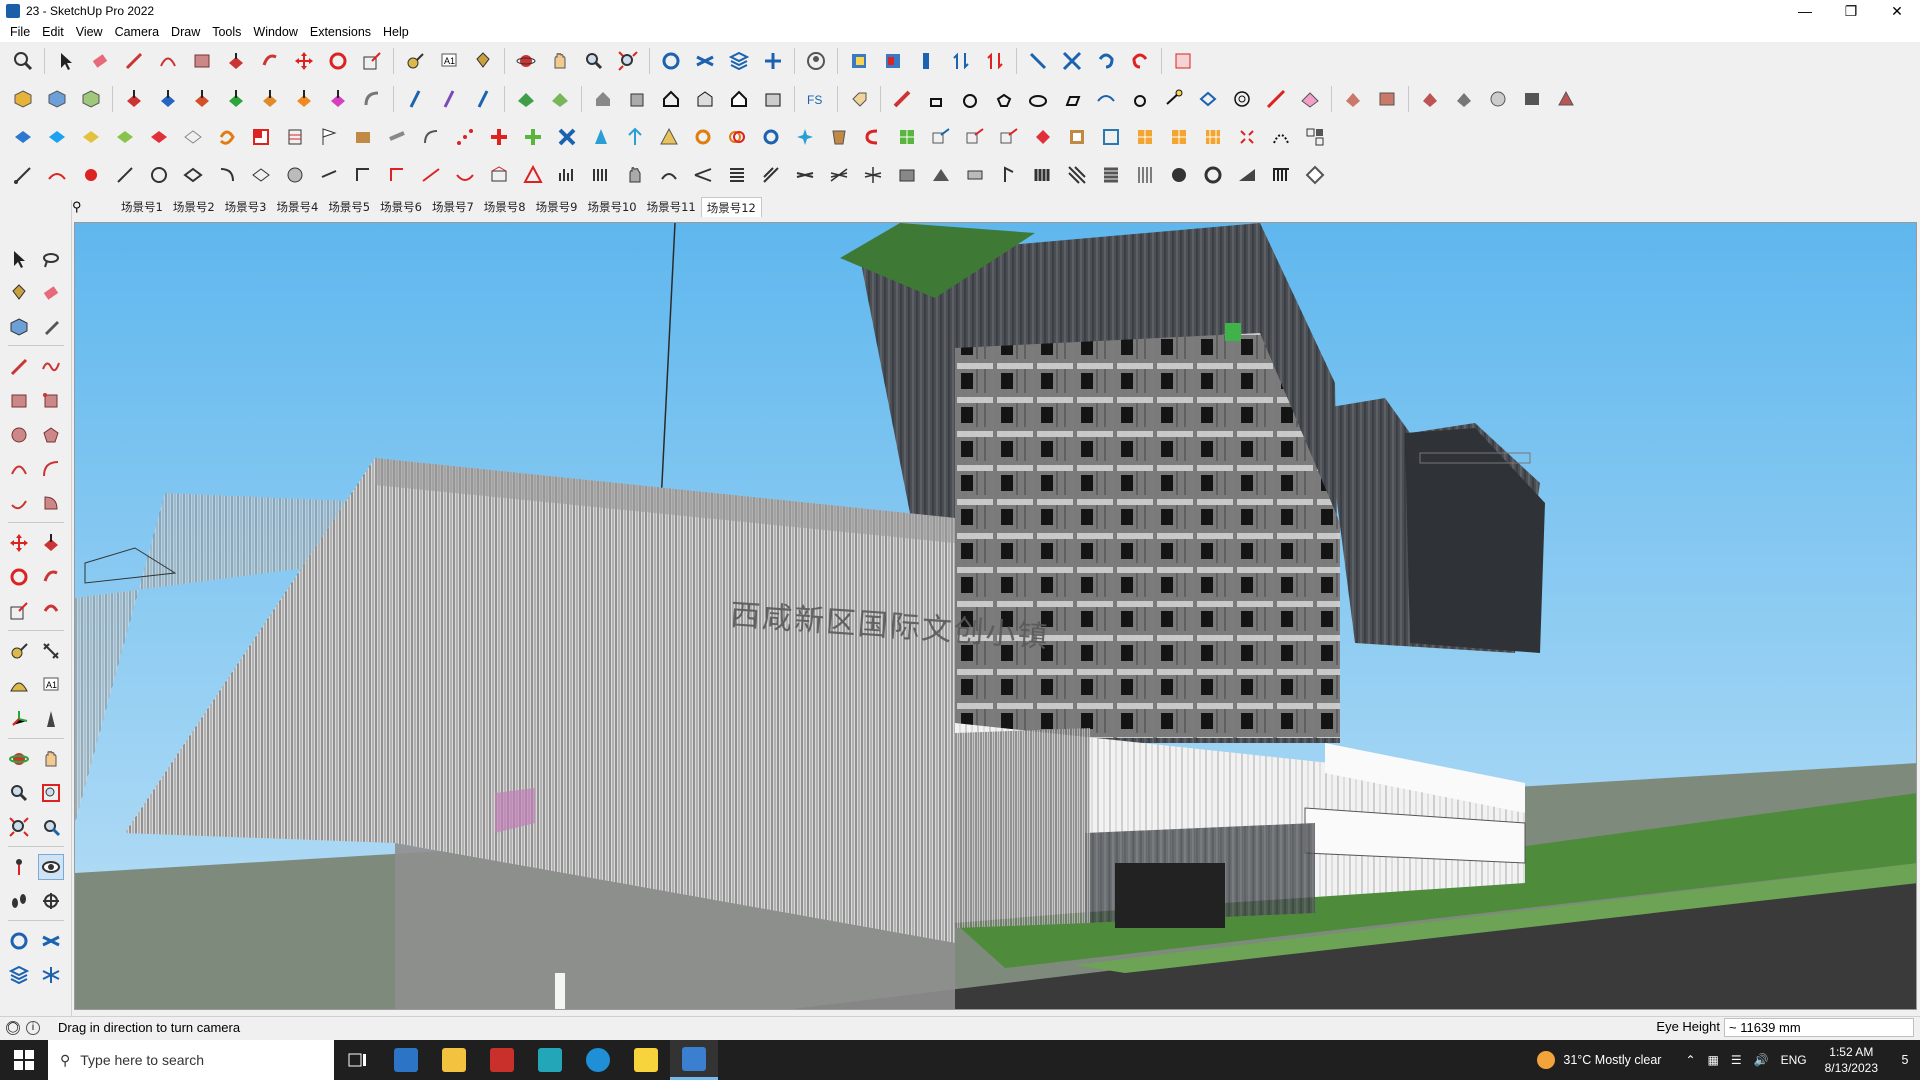  I want to click on measurements-input: ~ 11639 mm, so click(1819, 1027).